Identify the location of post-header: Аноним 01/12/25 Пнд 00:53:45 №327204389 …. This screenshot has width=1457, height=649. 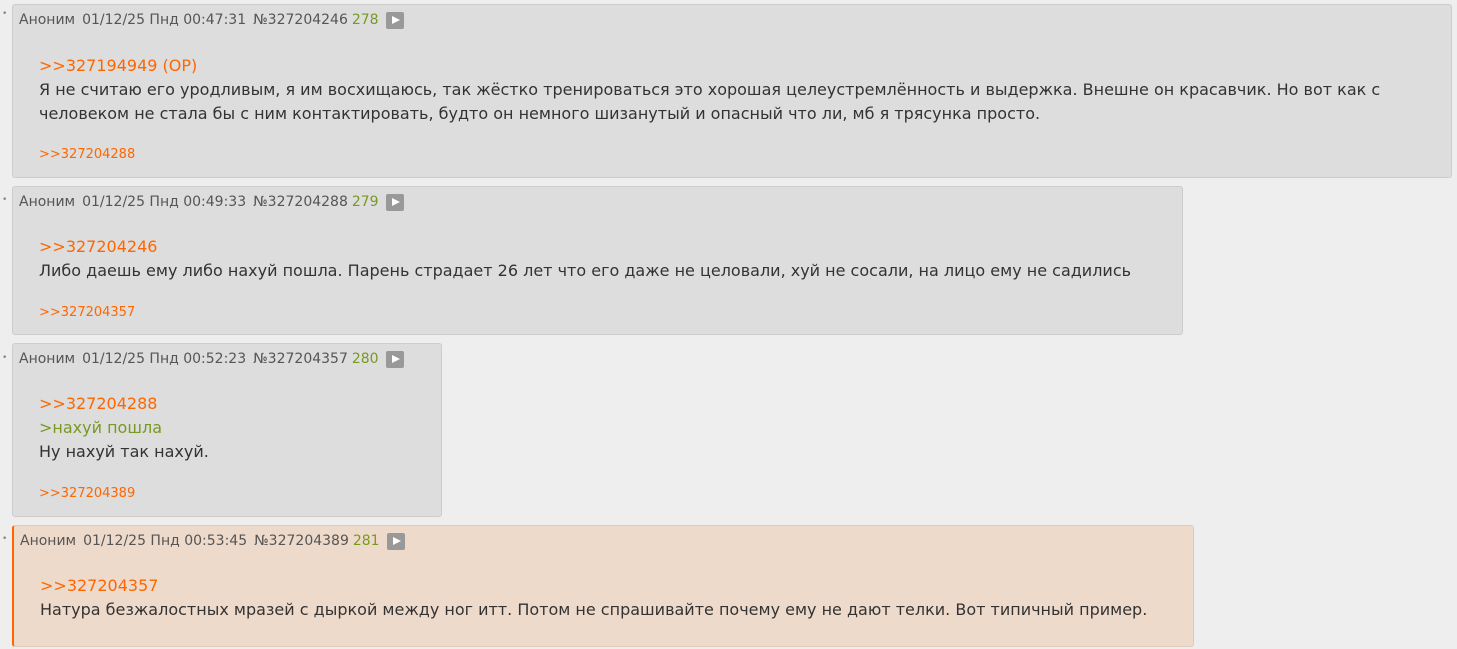
(216, 541).